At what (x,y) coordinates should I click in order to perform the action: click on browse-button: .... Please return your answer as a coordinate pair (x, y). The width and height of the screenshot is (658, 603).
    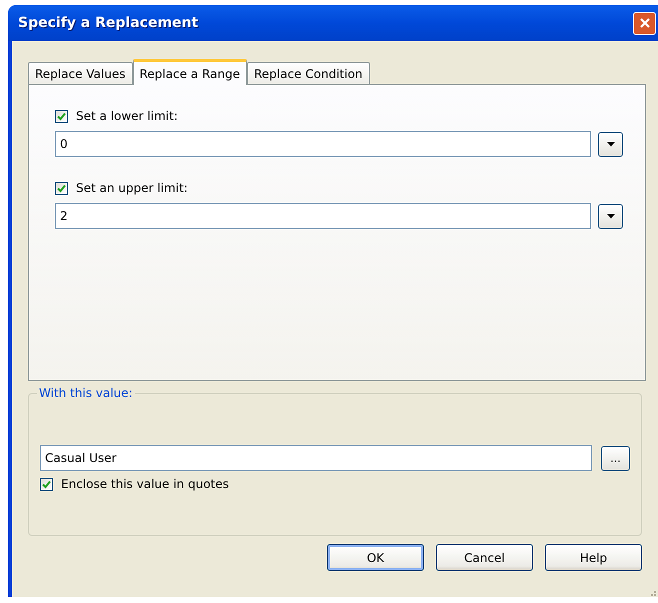
    Looking at the image, I should click on (615, 458).